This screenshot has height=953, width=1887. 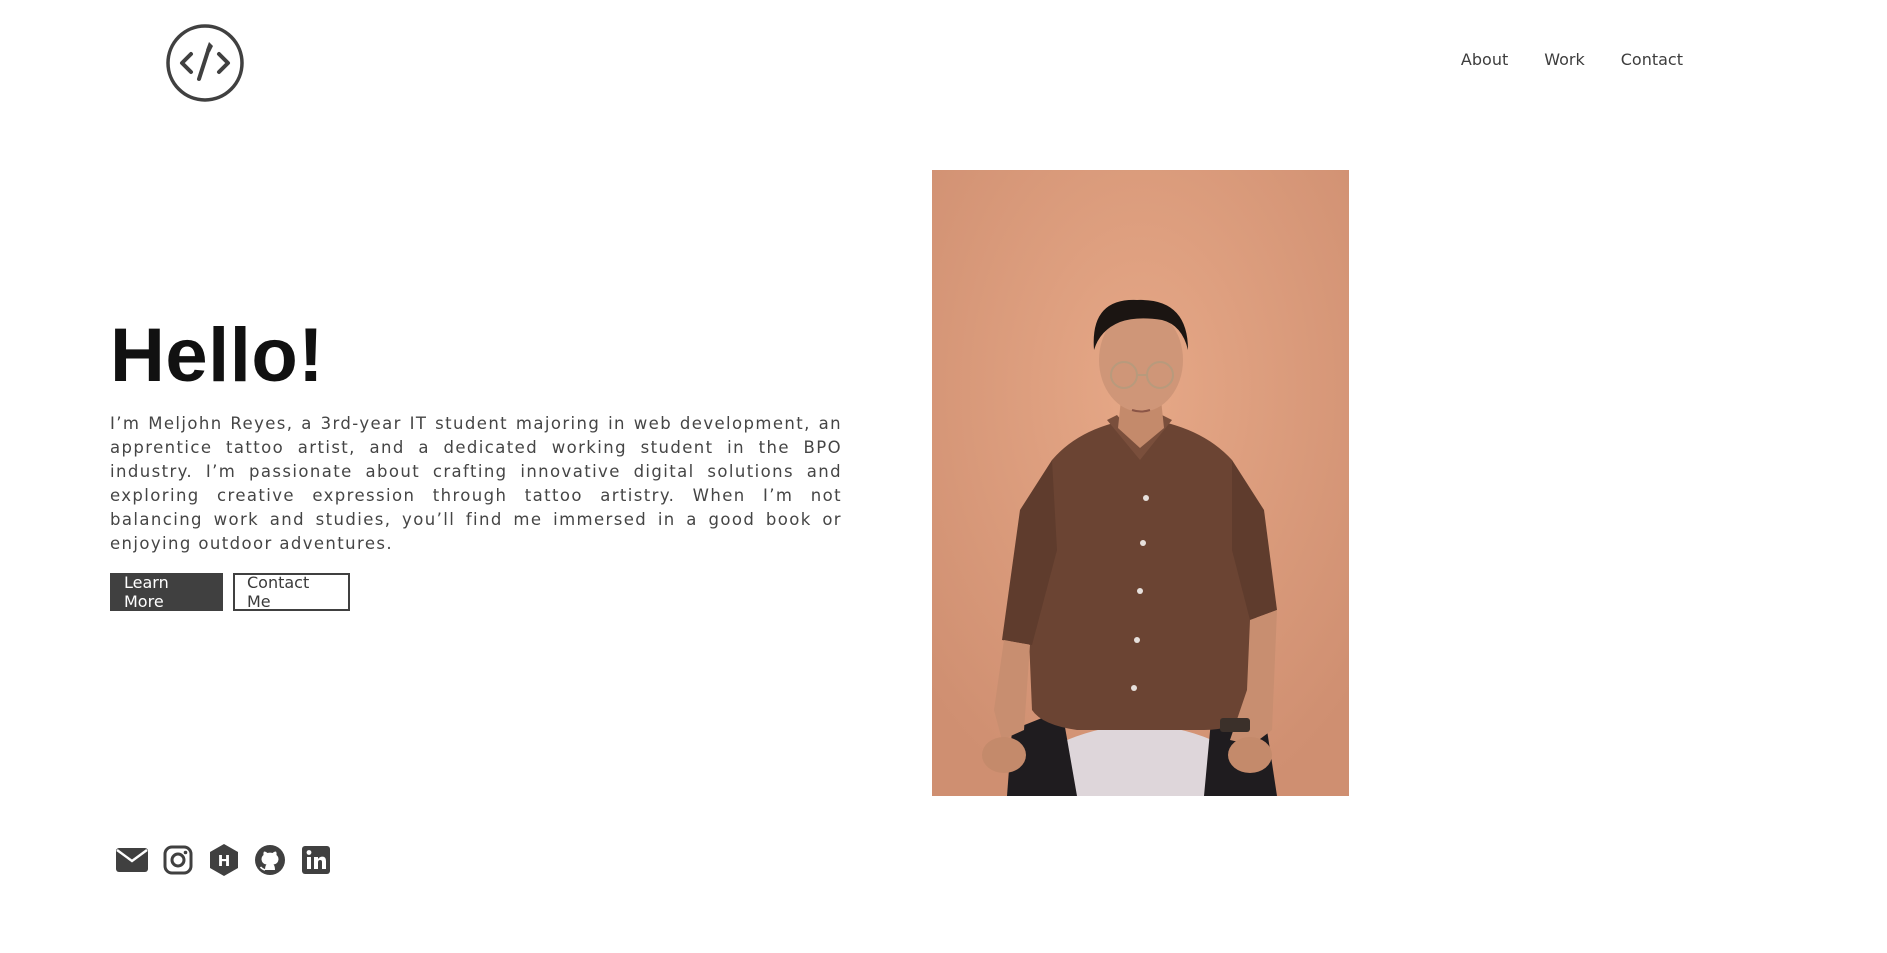 I want to click on svg-text: H, so click(x=224, y=861).